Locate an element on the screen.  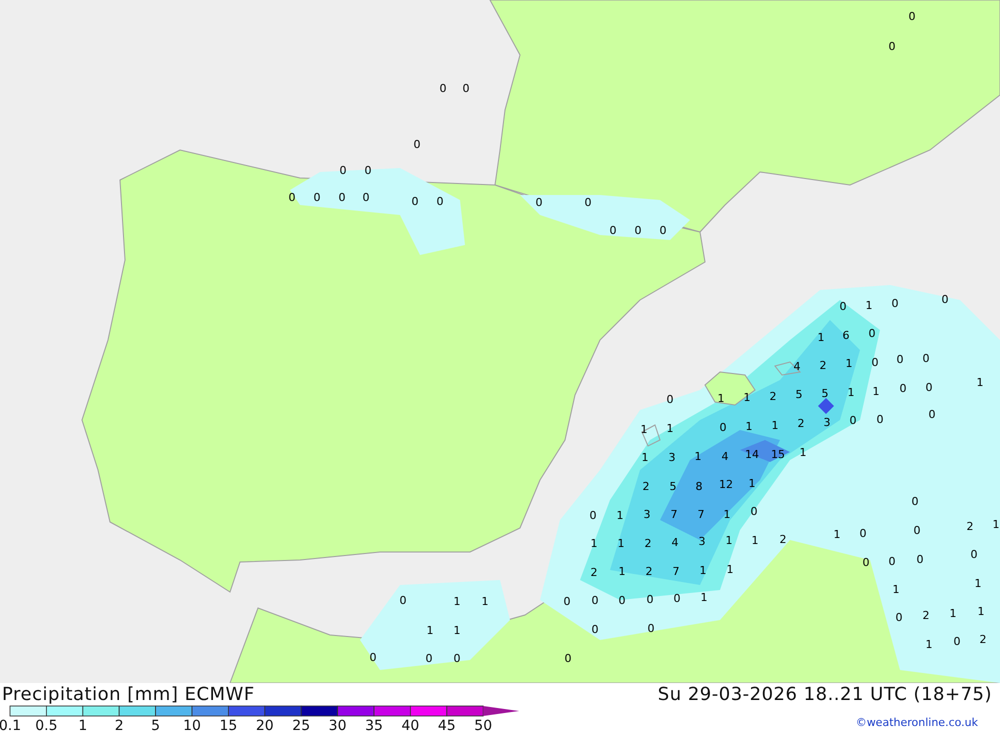
legend-tick-label: 15 is located at coordinates (228, 725).